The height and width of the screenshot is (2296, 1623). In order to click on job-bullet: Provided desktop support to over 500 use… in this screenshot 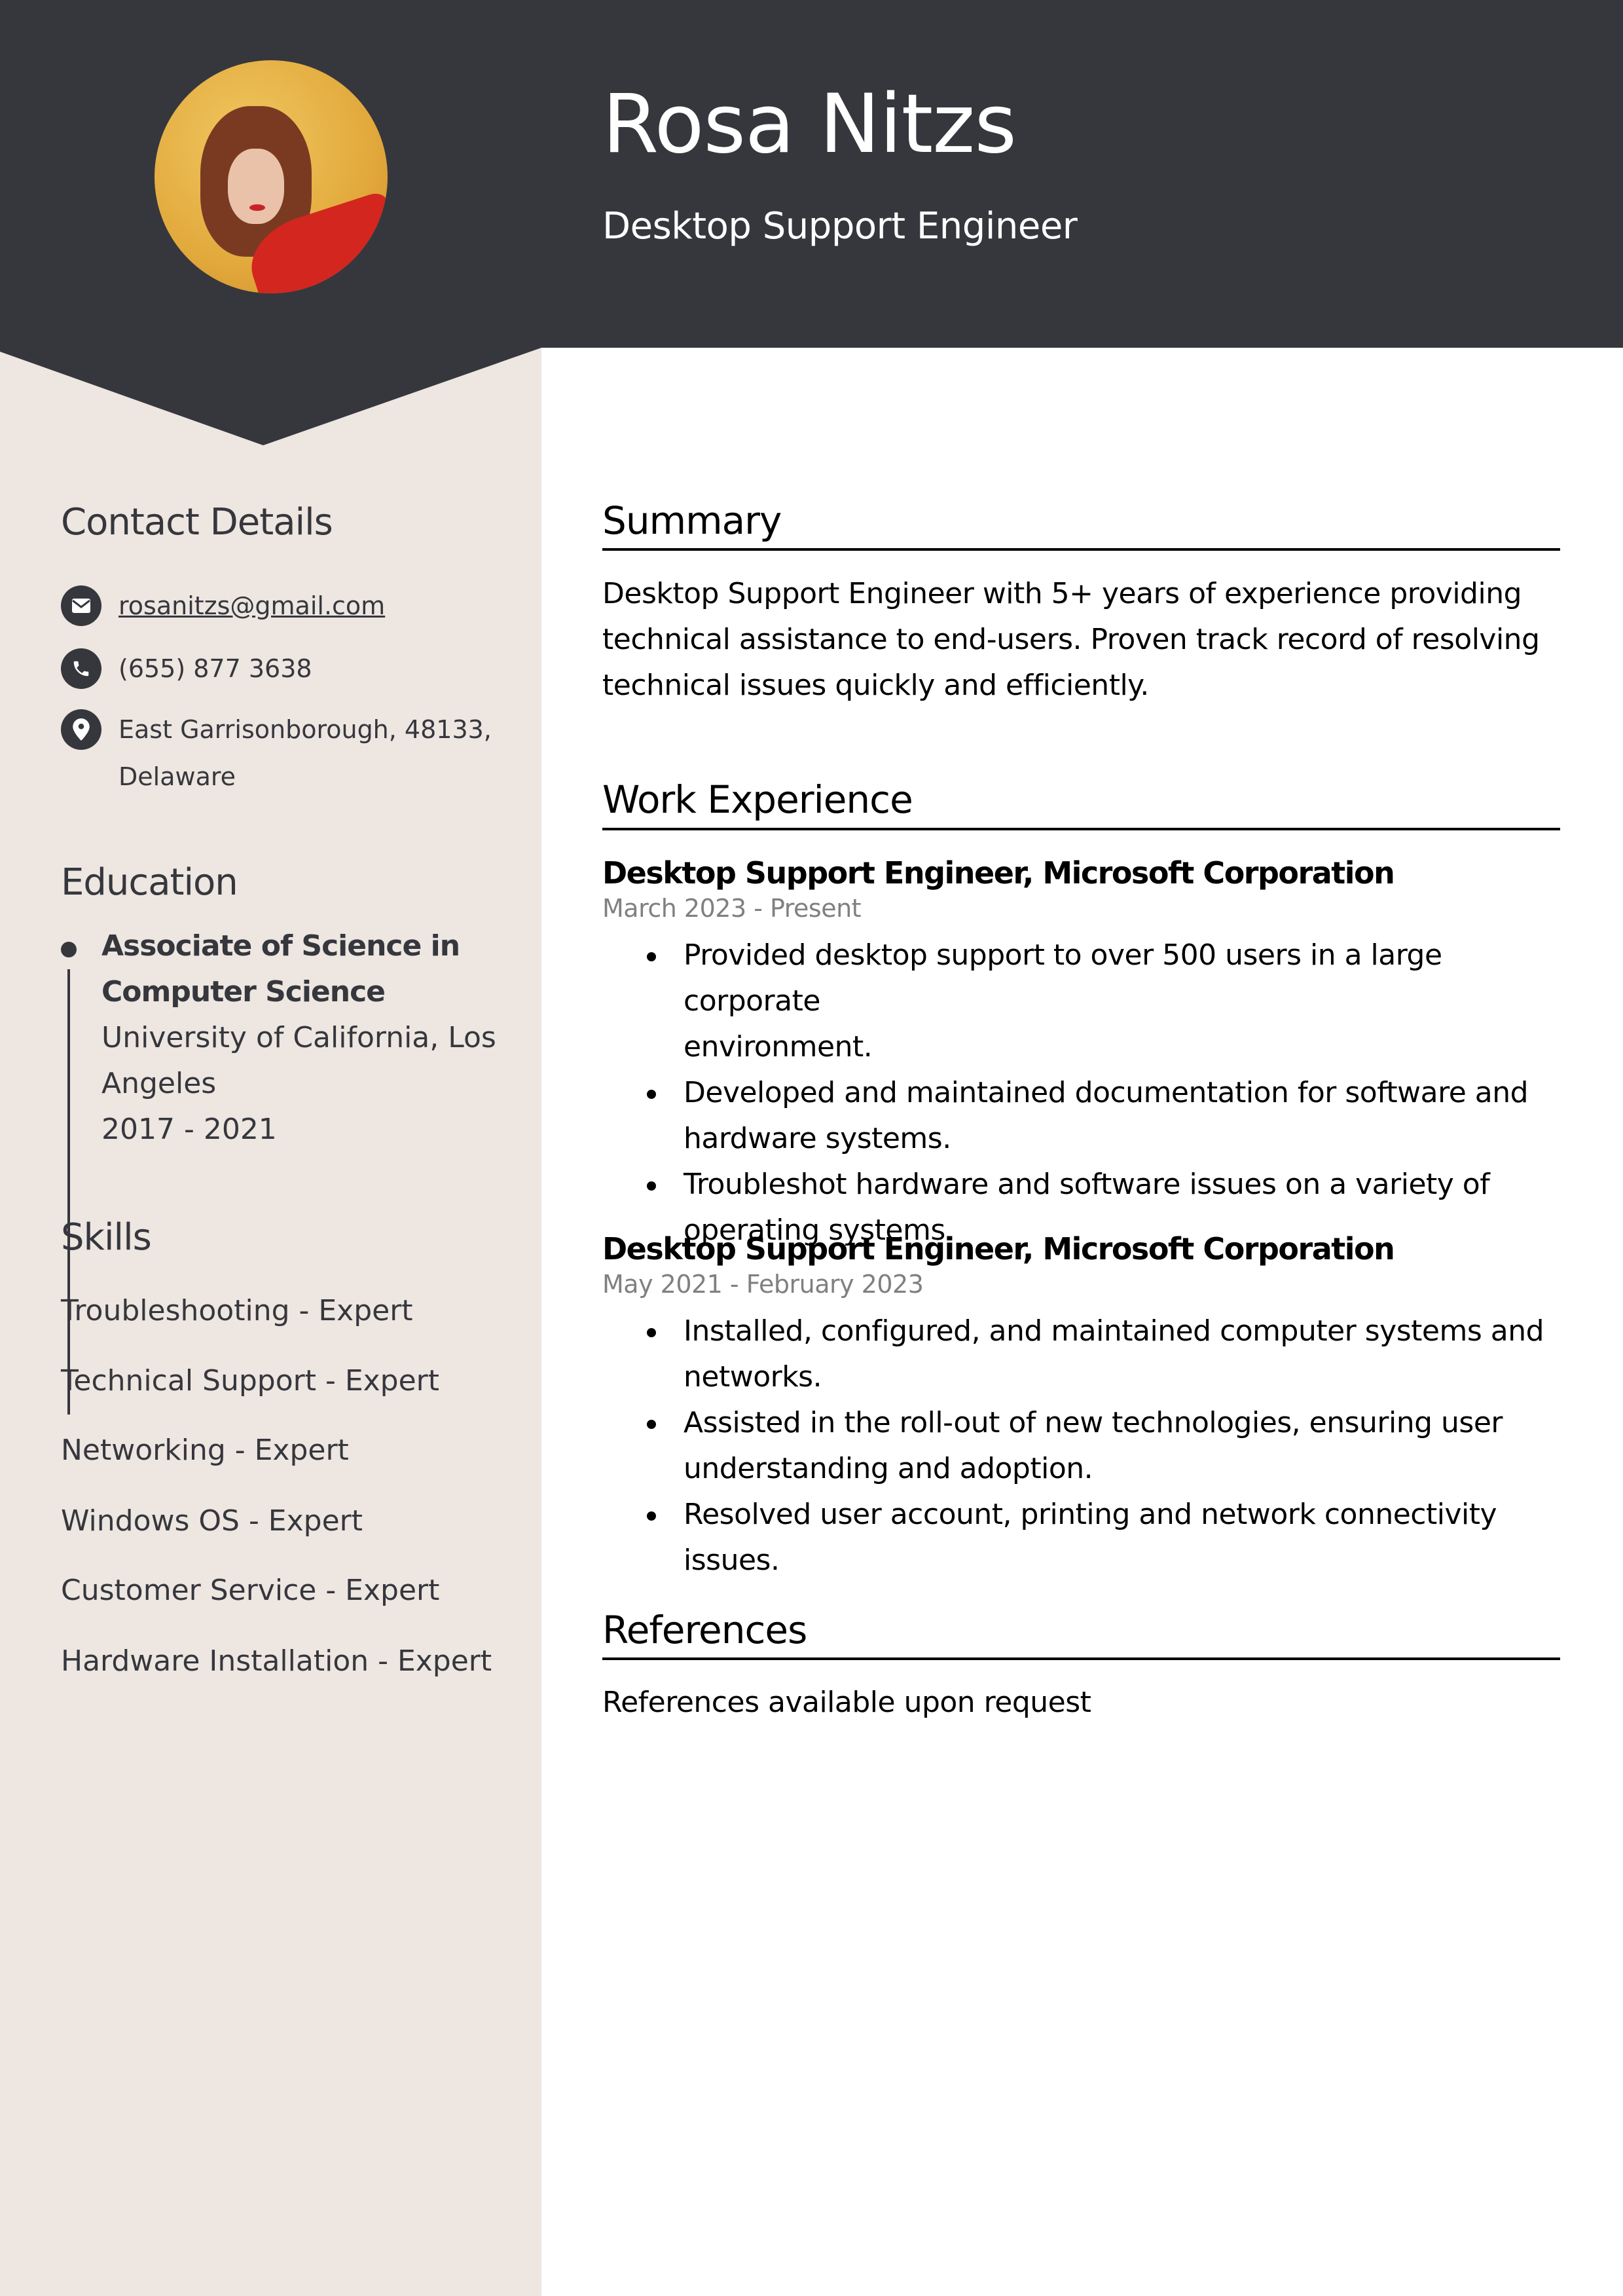, I will do `click(1103, 1002)`.